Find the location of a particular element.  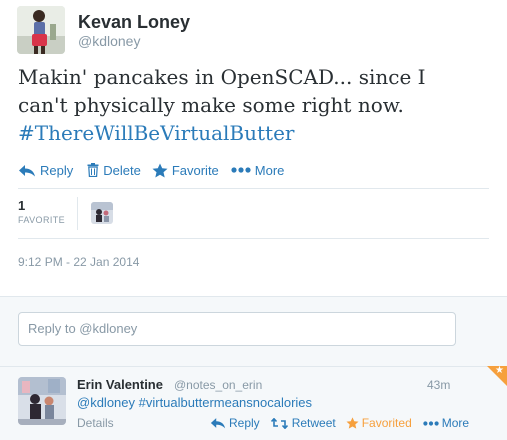

reply-time: 43m is located at coordinates (438, 385).